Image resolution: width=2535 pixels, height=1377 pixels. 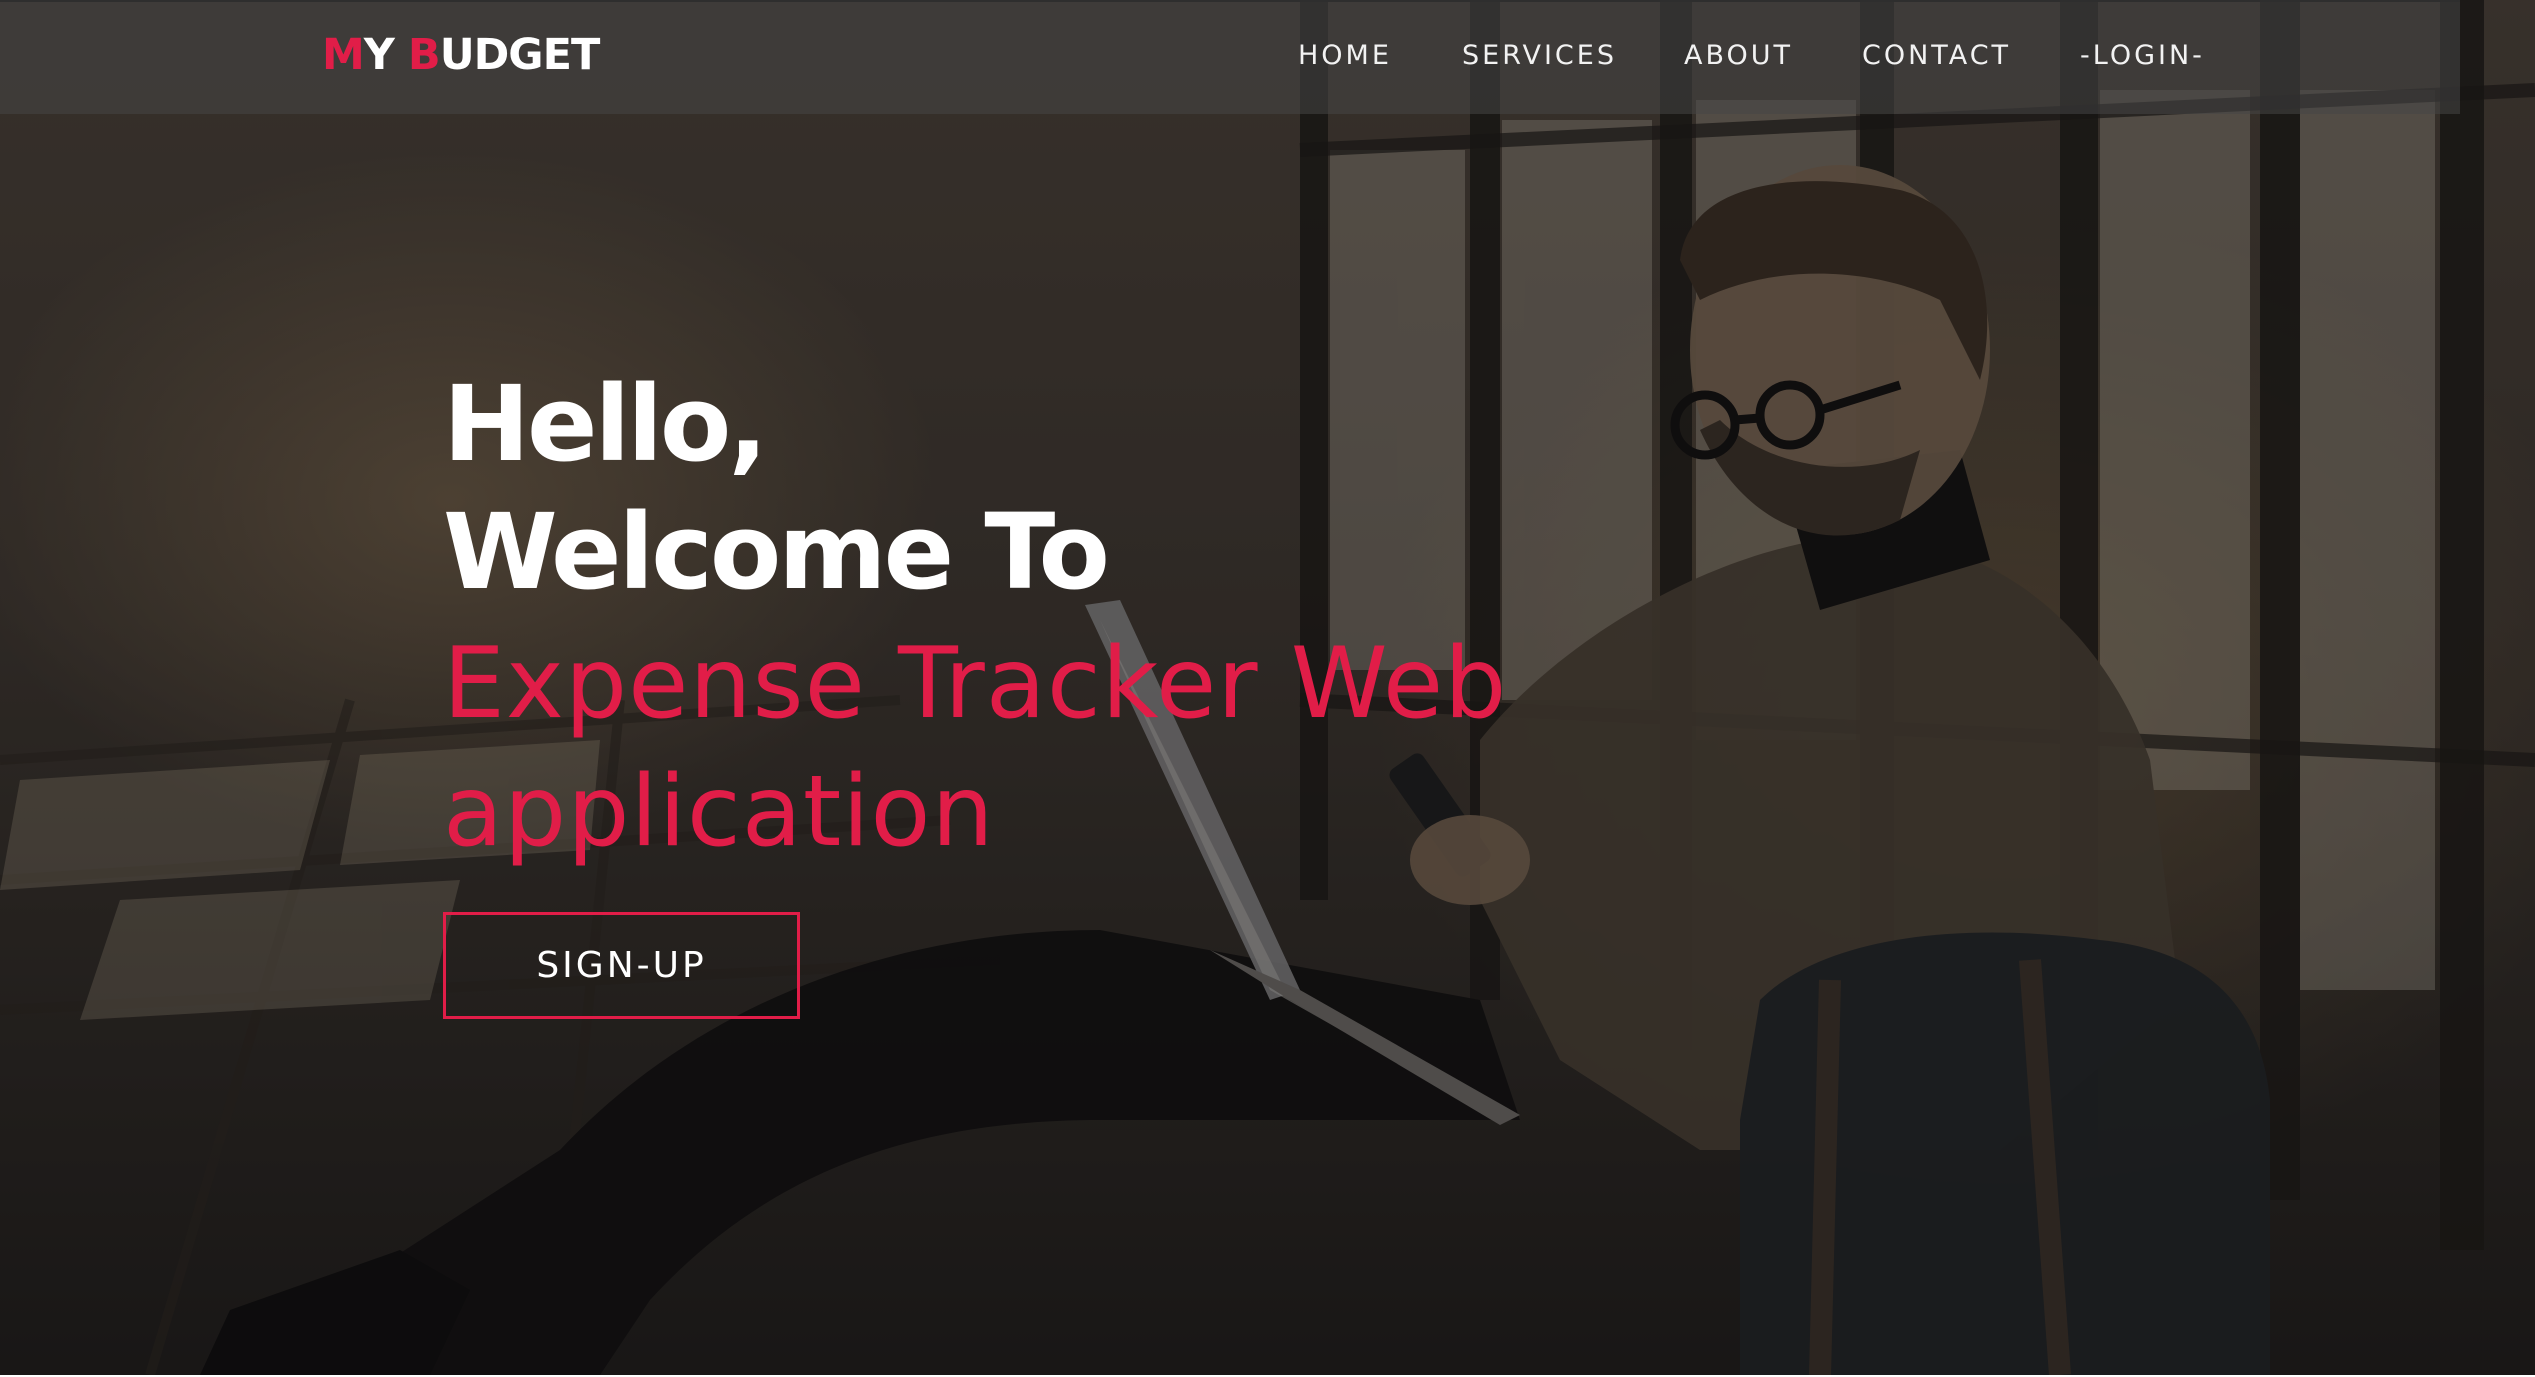 I want to click on logo-text-udget: UDGET, so click(x=520, y=55).